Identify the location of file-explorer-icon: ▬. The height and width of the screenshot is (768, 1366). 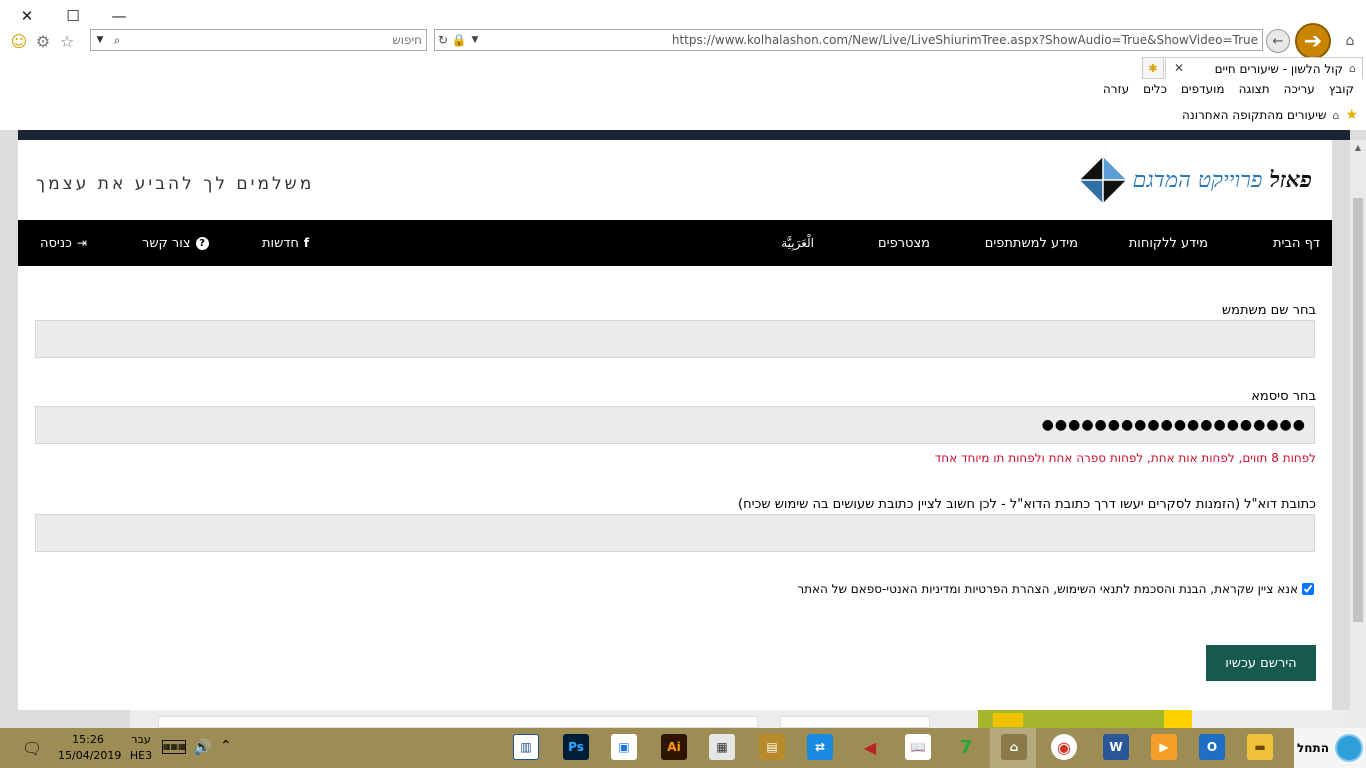
(1260, 747).